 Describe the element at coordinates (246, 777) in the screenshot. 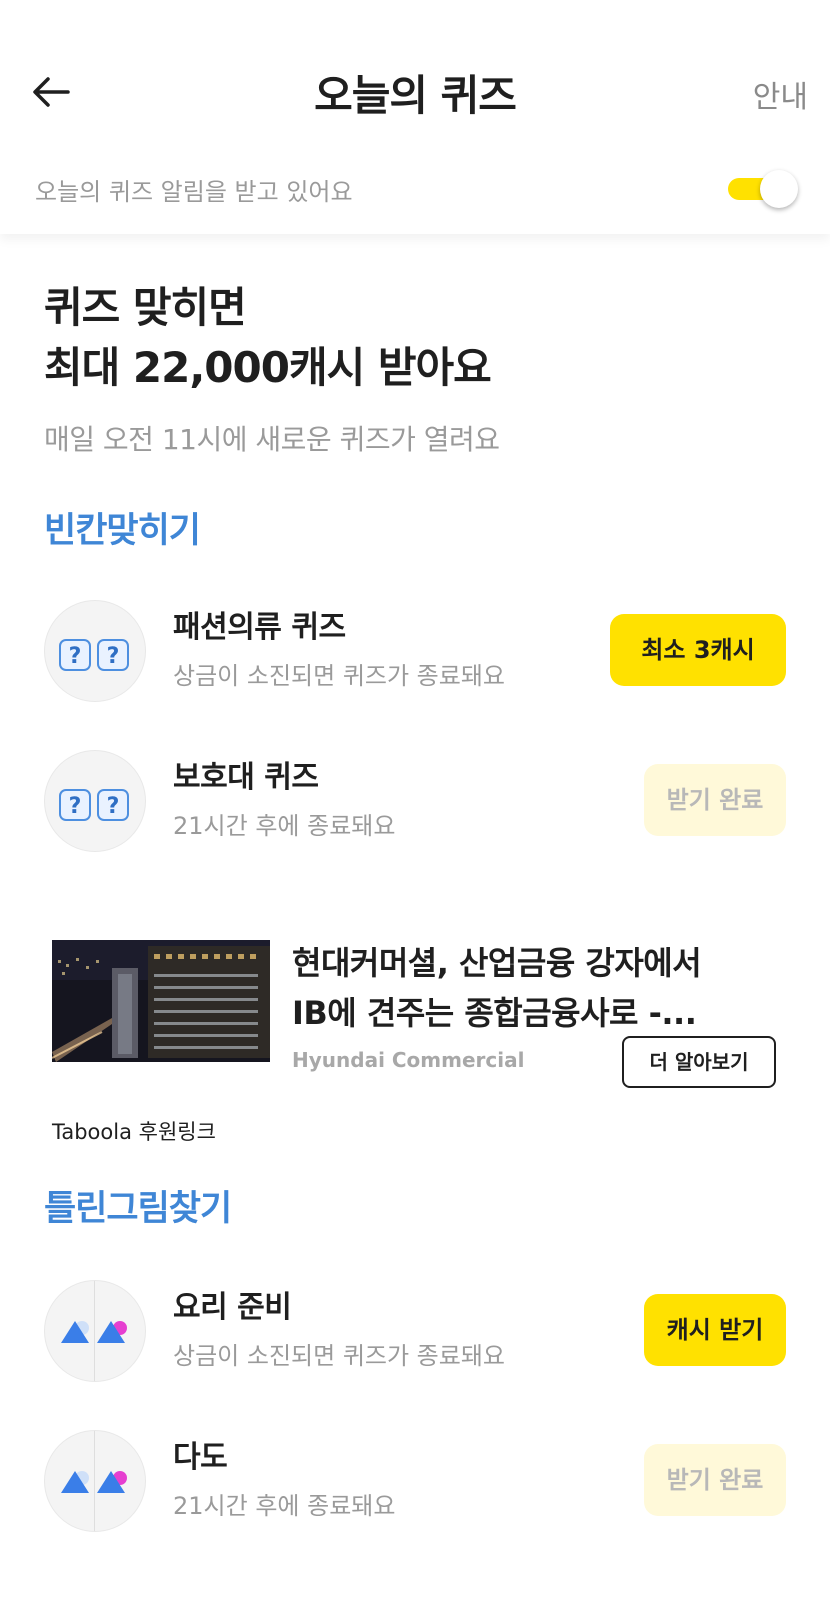

I see `quiz-title: 보호대 퀴즈` at that location.